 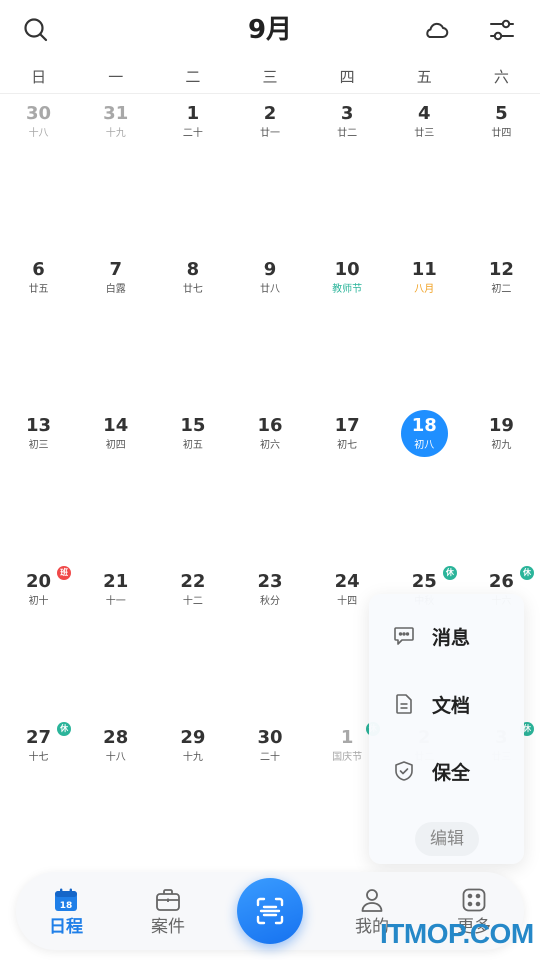 What do you see at coordinates (424, 133) in the screenshot?
I see `lunar-date: 廿三` at bounding box center [424, 133].